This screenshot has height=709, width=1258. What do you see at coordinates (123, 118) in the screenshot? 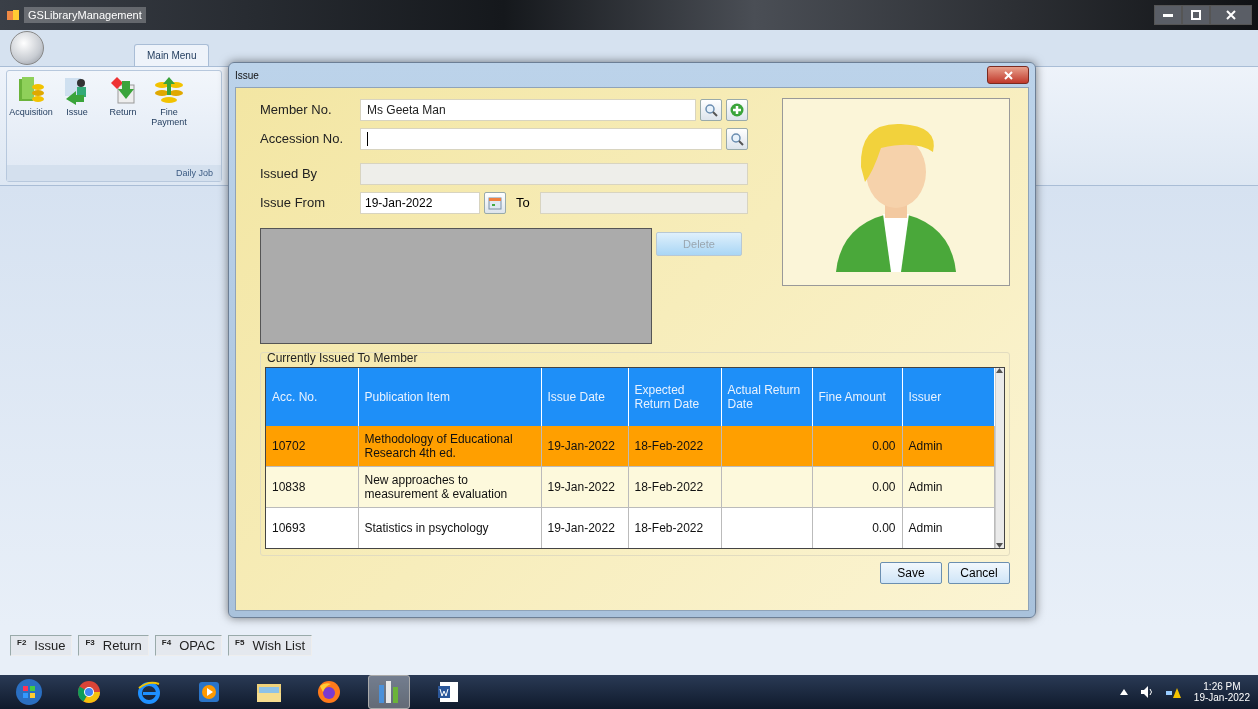
I see `ribbon-button: Return` at bounding box center [123, 118].